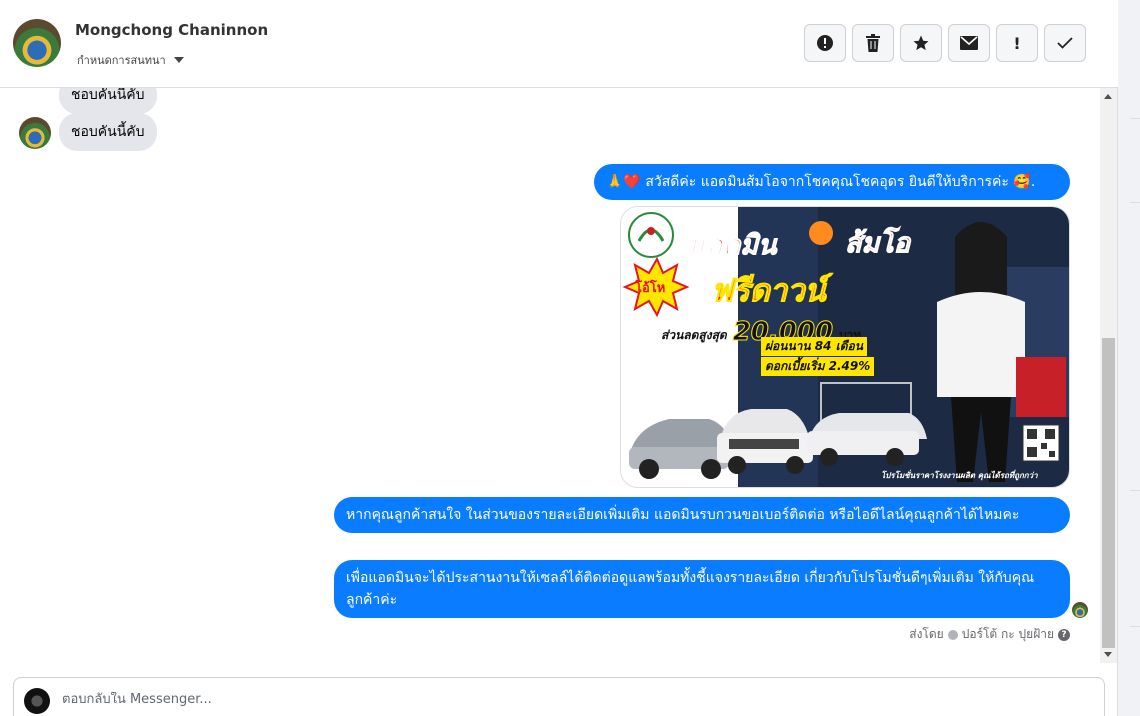 This screenshot has width=1140, height=716. Describe the element at coordinates (952, 634) in the screenshot. I see `verified-dot-icon` at that location.